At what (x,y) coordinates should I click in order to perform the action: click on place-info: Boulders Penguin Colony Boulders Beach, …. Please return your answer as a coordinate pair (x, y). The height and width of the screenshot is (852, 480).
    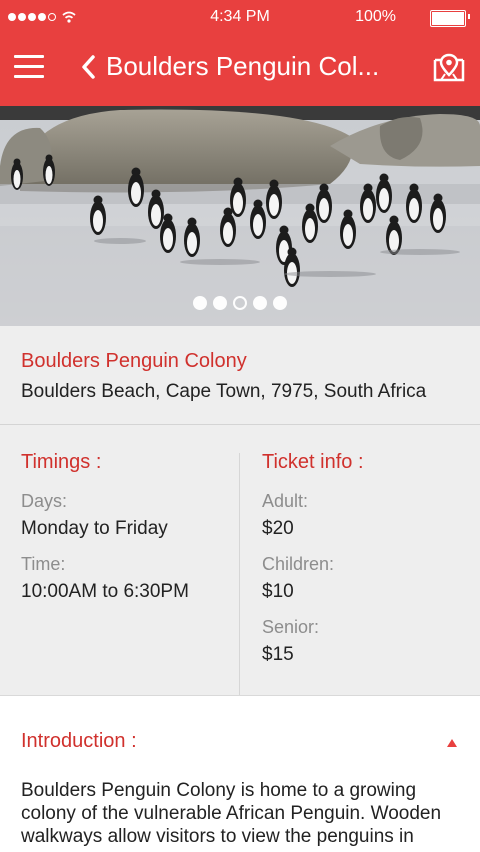
    Looking at the image, I should click on (240, 375).